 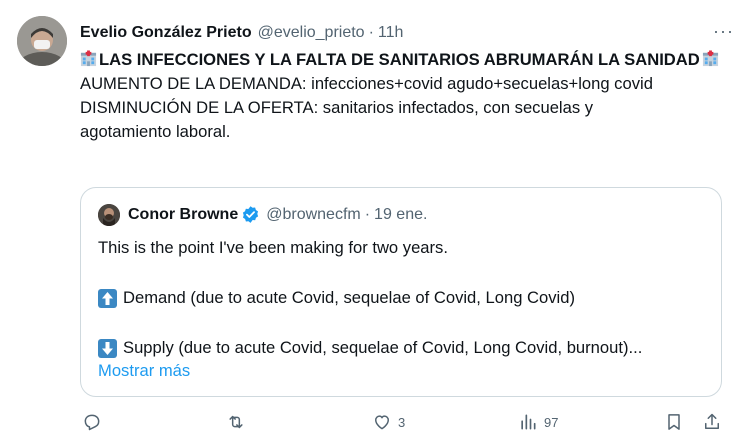 I want to click on share-button, so click(x=712, y=422).